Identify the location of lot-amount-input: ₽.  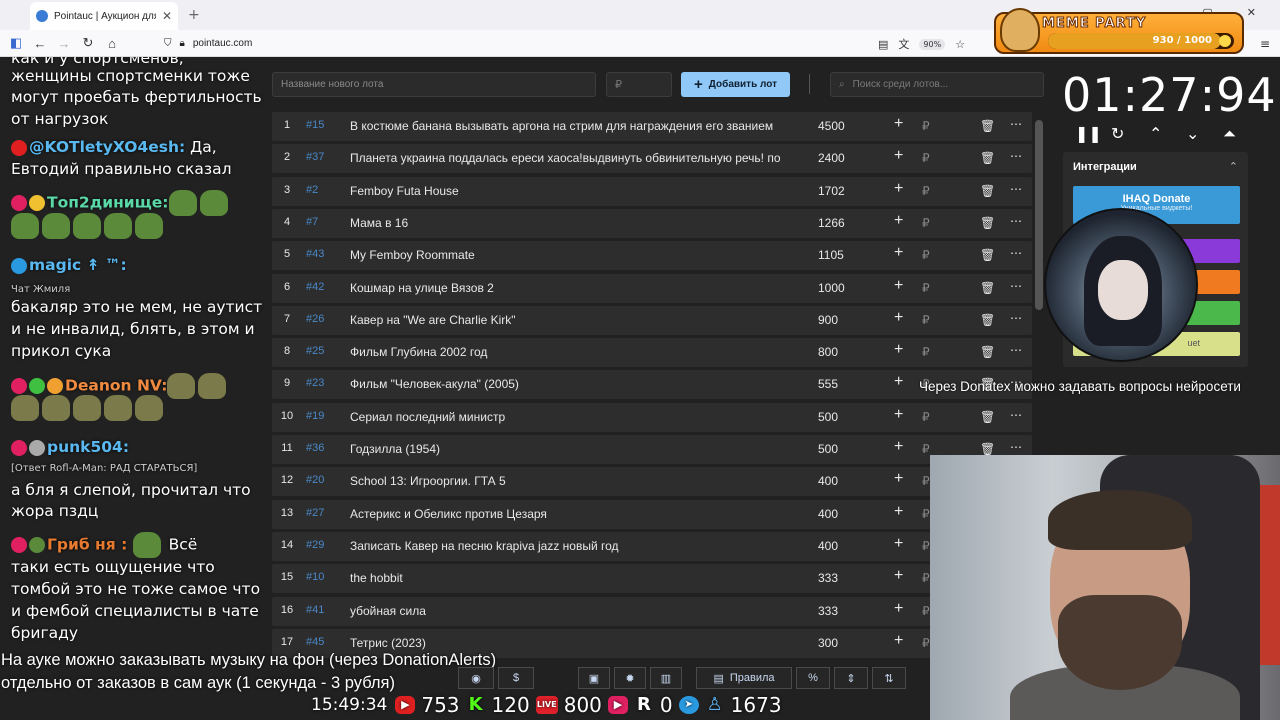
(639, 84).